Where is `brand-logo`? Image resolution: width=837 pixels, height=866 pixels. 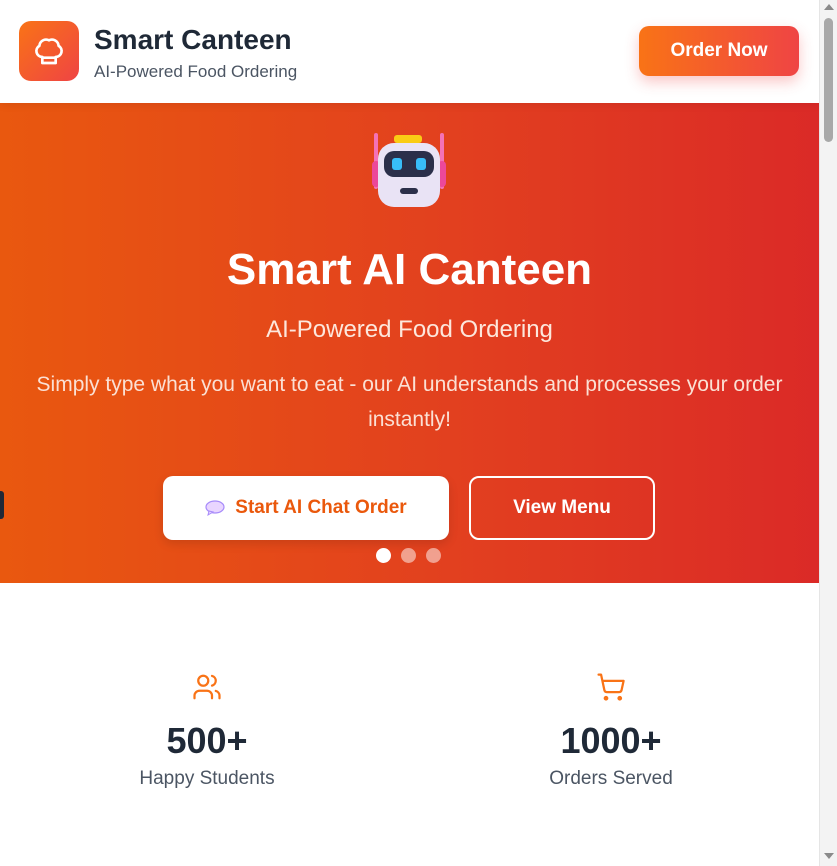
brand-logo is located at coordinates (49, 51).